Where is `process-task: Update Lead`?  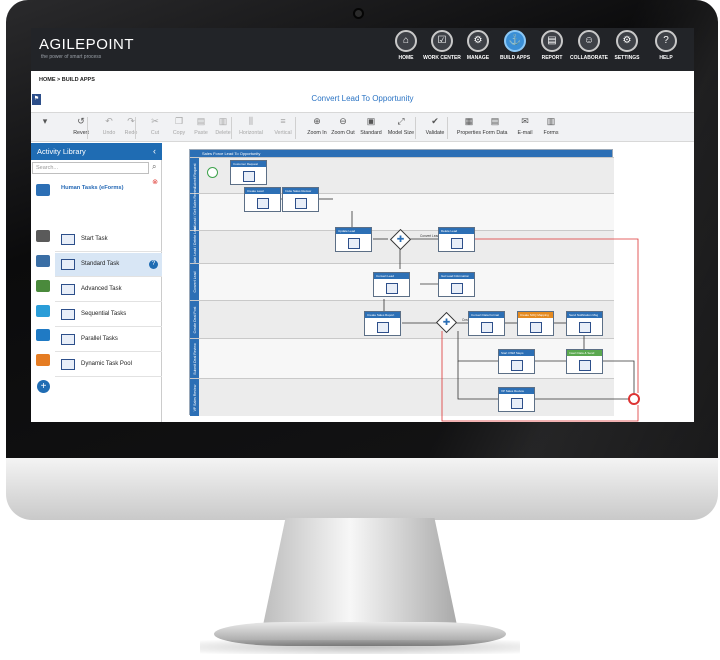 process-task: Update Lead is located at coordinates (353, 239).